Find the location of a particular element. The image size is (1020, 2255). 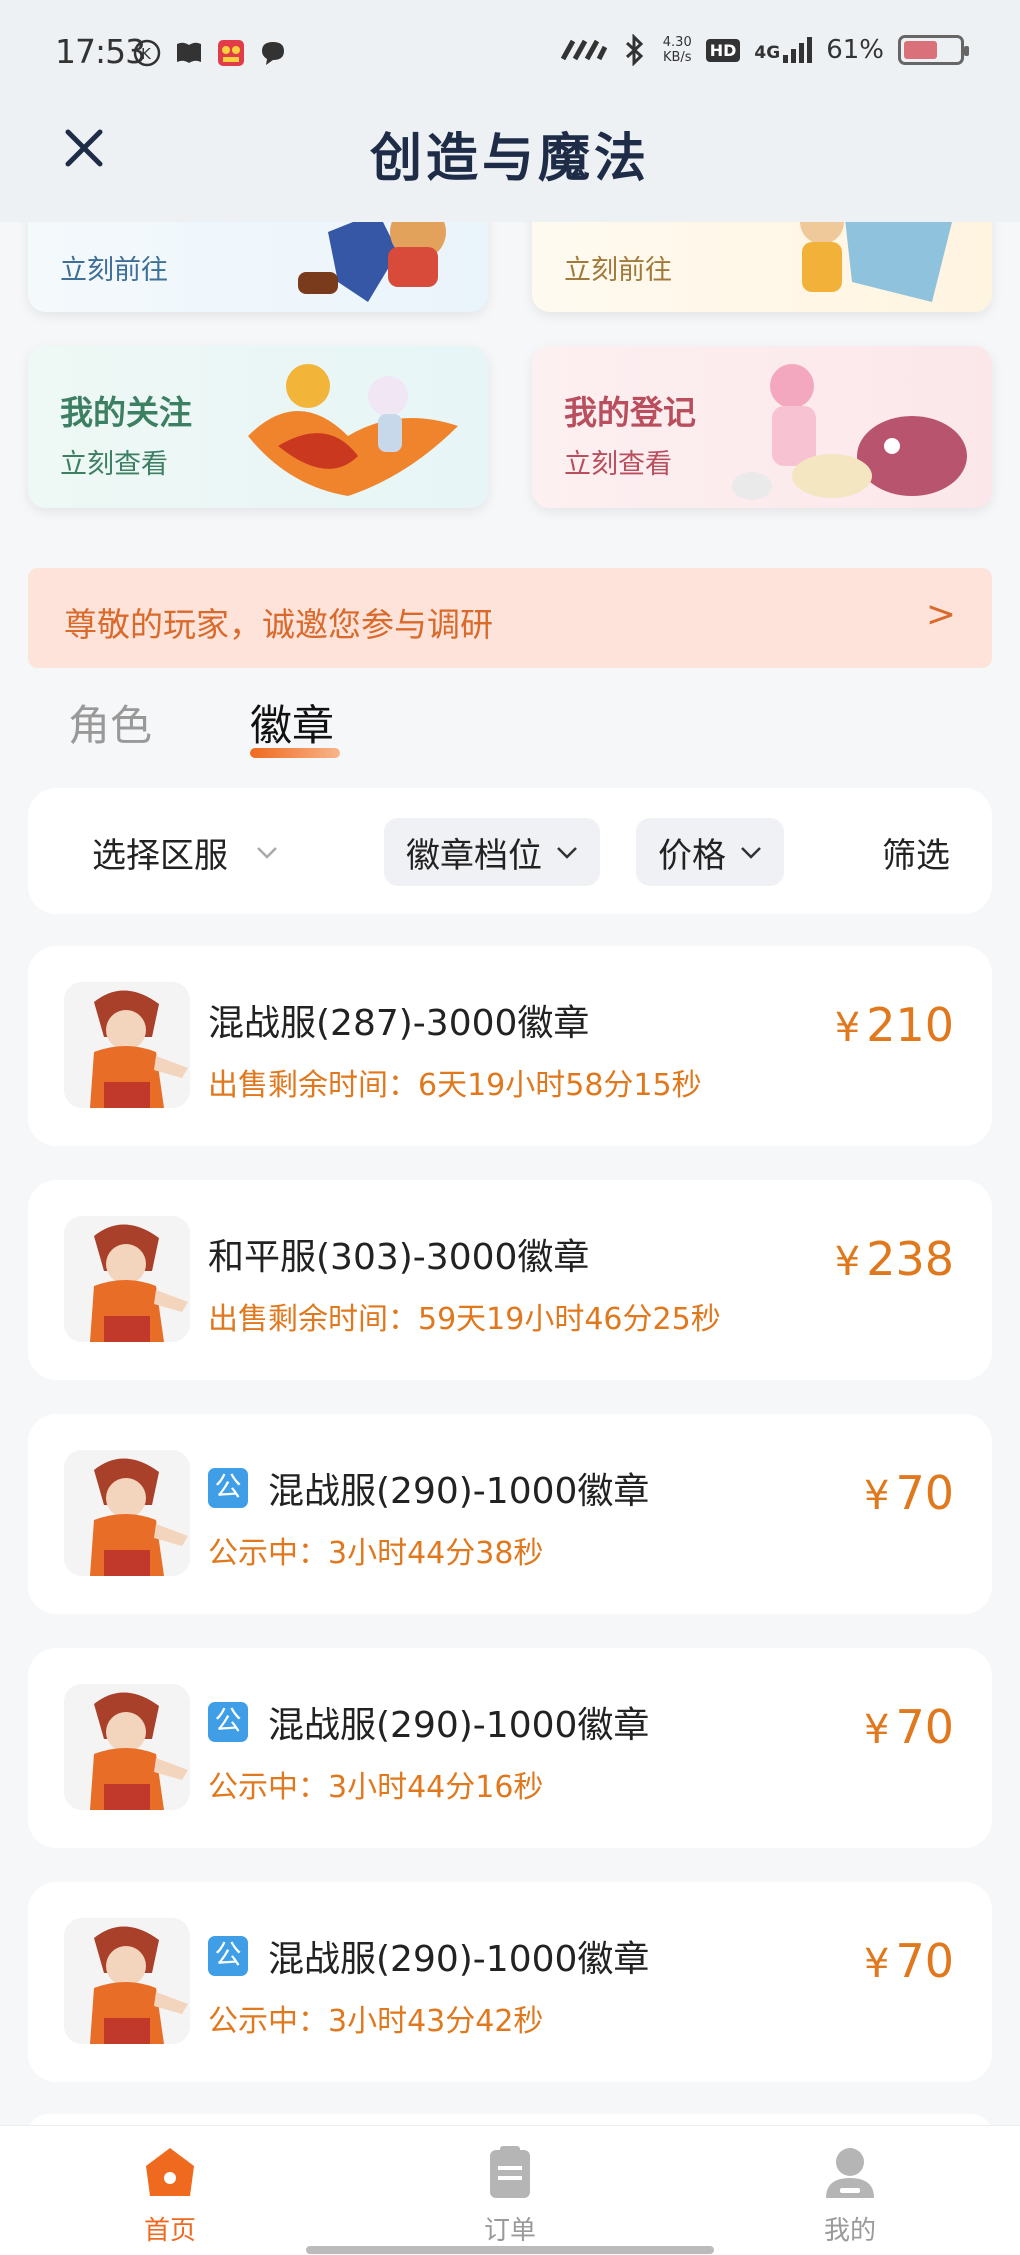

app-header: 17:53 K 4.30 KB/s HD 4G 61% 创造与魔法 is located at coordinates (510, 111).